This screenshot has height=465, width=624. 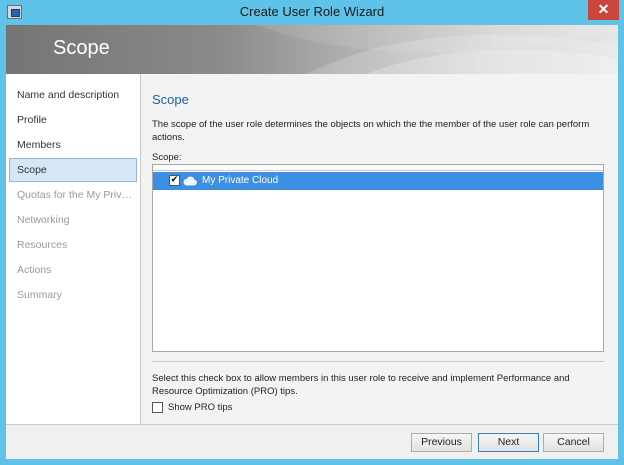 What do you see at coordinates (43, 220) in the screenshot?
I see `nav-step-networking: Networking` at bounding box center [43, 220].